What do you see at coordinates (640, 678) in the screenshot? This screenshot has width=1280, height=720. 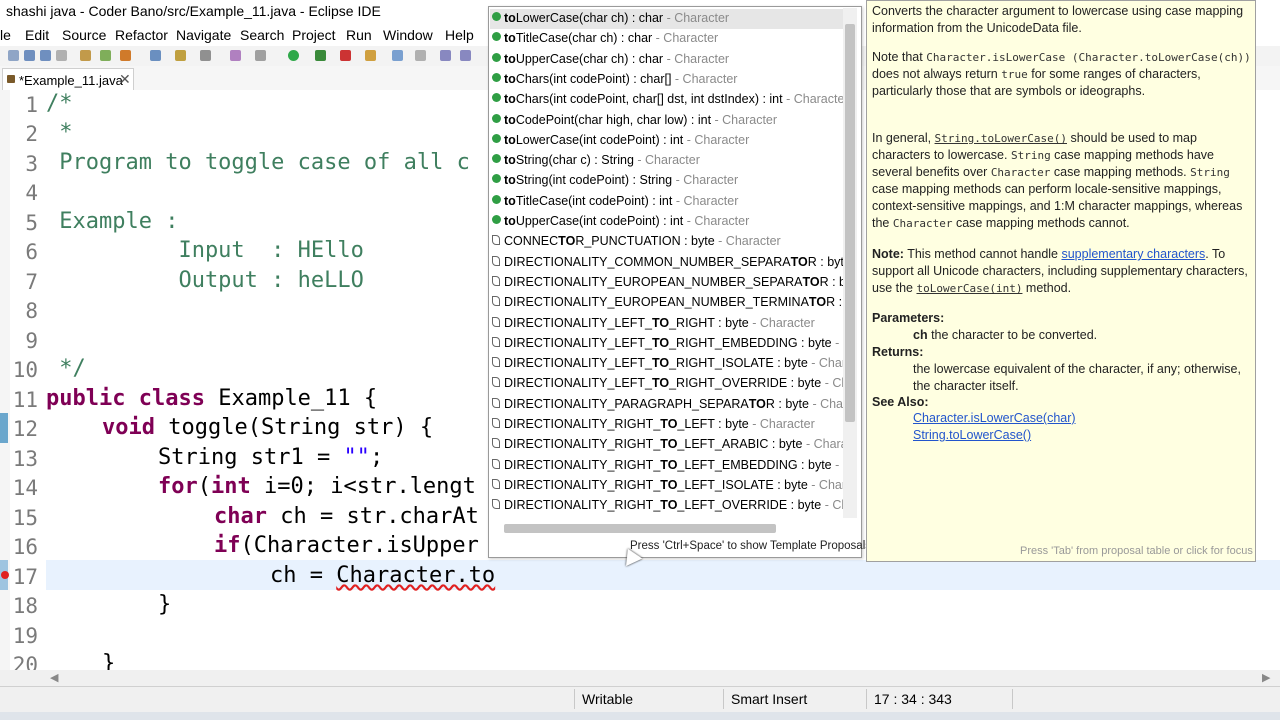 I see `editor-horizontal-scrollbar: ◀ ▶` at bounding box center [640, 678].